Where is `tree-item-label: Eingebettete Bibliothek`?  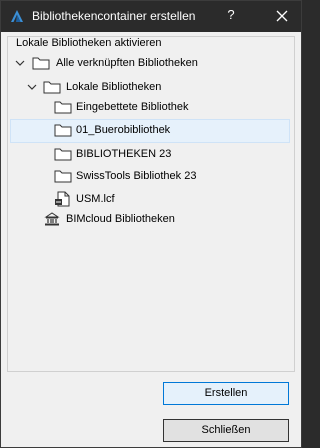 tree-item-label: Eingebettete Bibliothek is located at coordinates (132, 107).